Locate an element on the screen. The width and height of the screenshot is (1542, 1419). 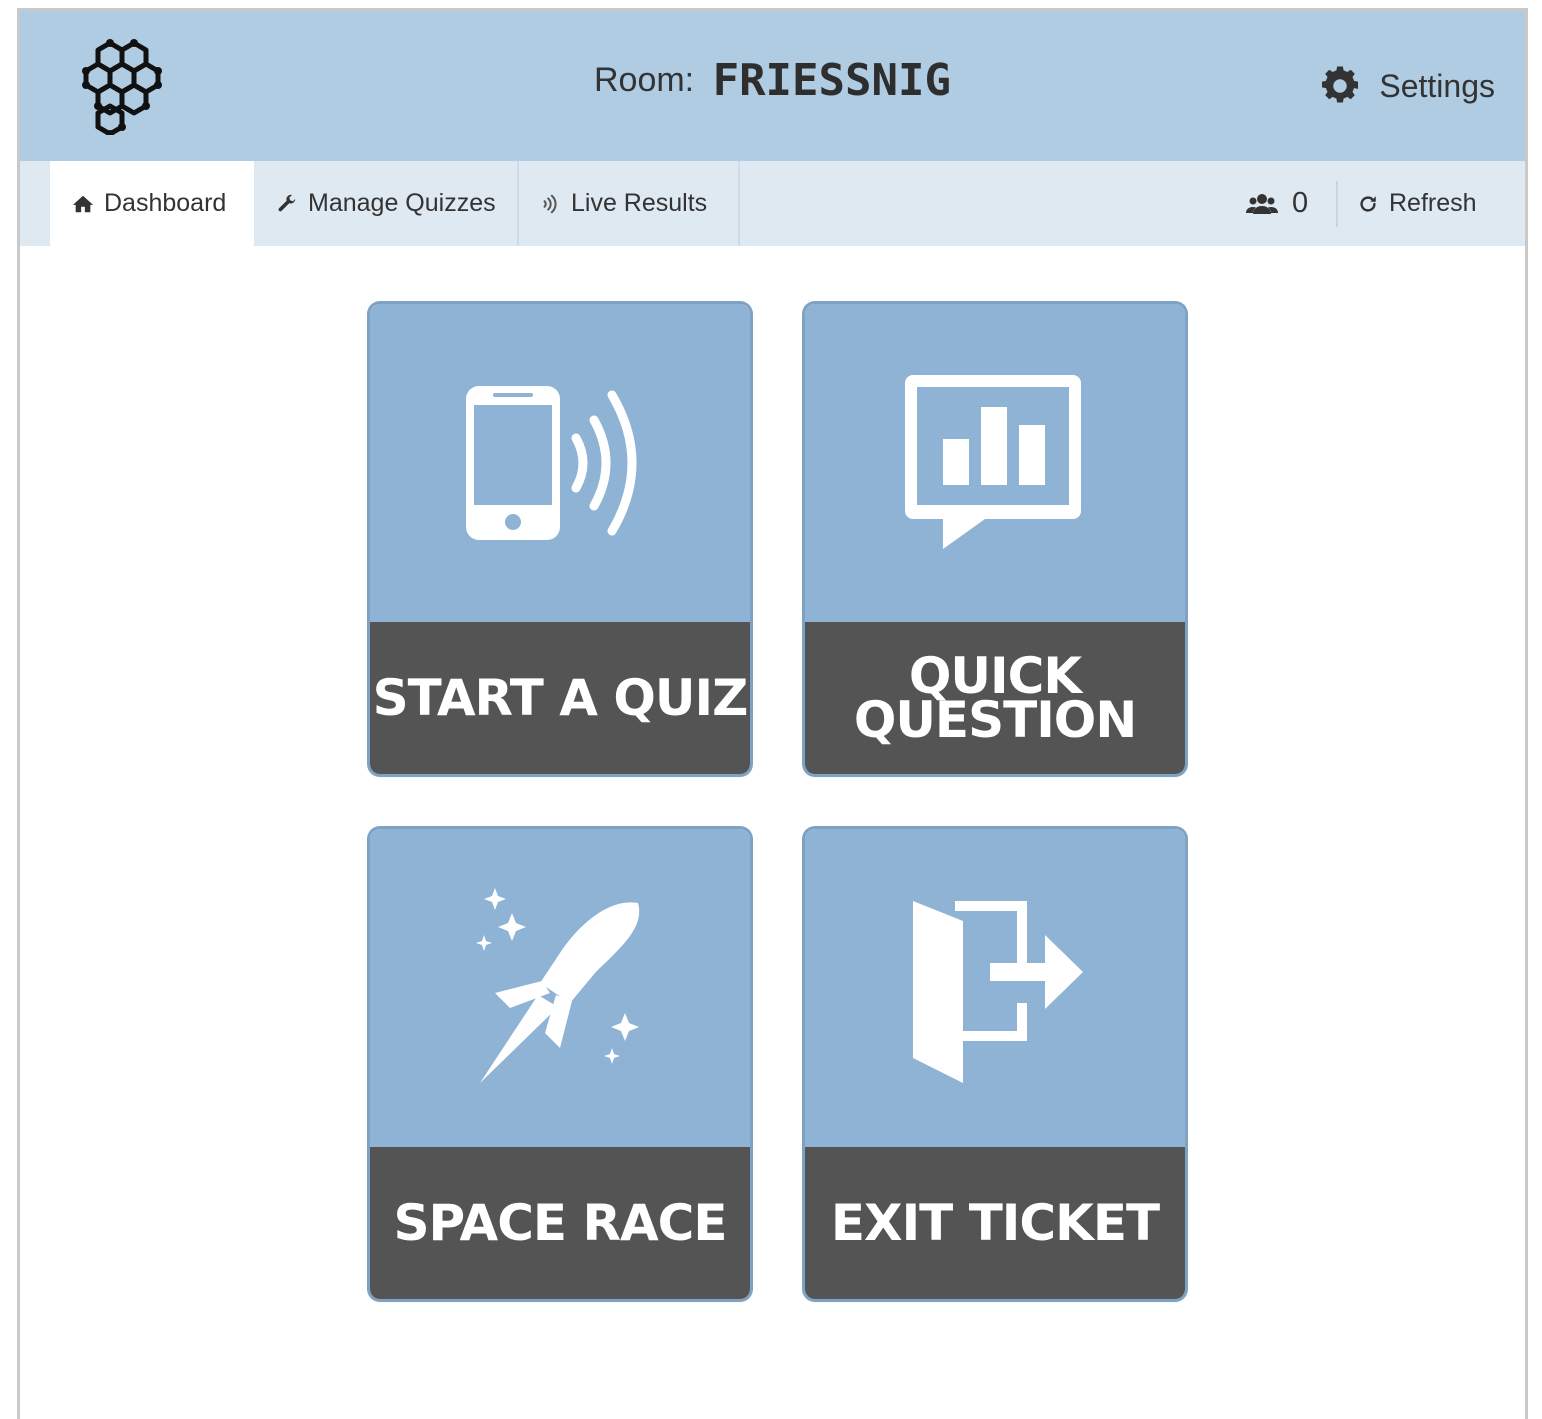
tile-label: EXIT TICKET is located at coordinates (995, 1223).